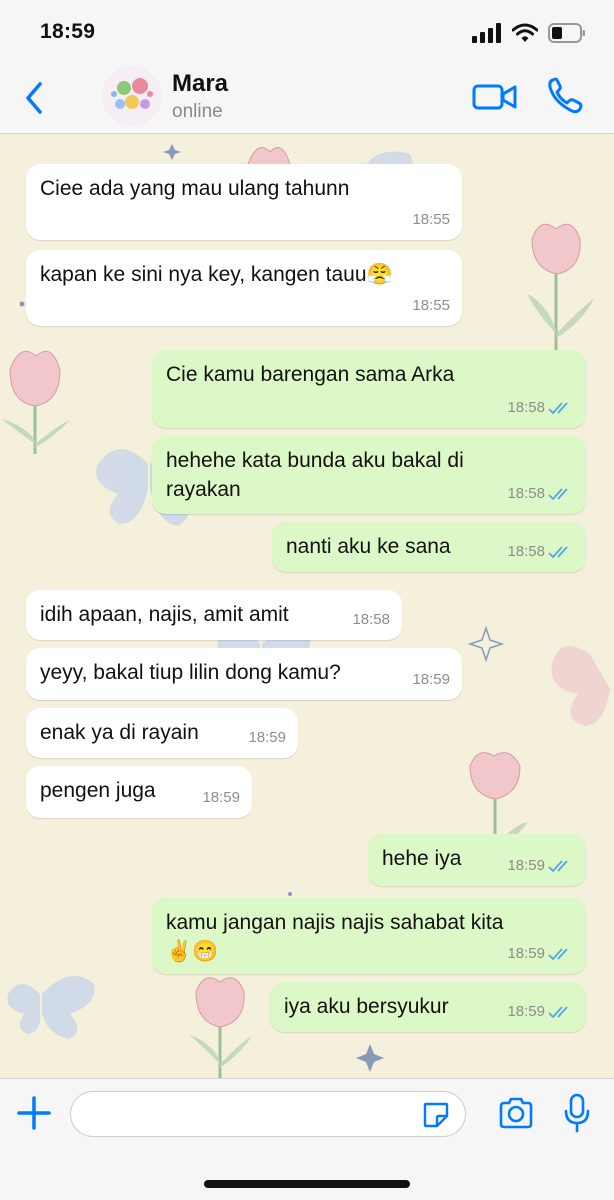 This screenshot has height=1200, width=614. Describe the element at coordinates (429, 547) in the screenshot. I see `outgoing-message: nanti aku ke sana 18:58` at that location.